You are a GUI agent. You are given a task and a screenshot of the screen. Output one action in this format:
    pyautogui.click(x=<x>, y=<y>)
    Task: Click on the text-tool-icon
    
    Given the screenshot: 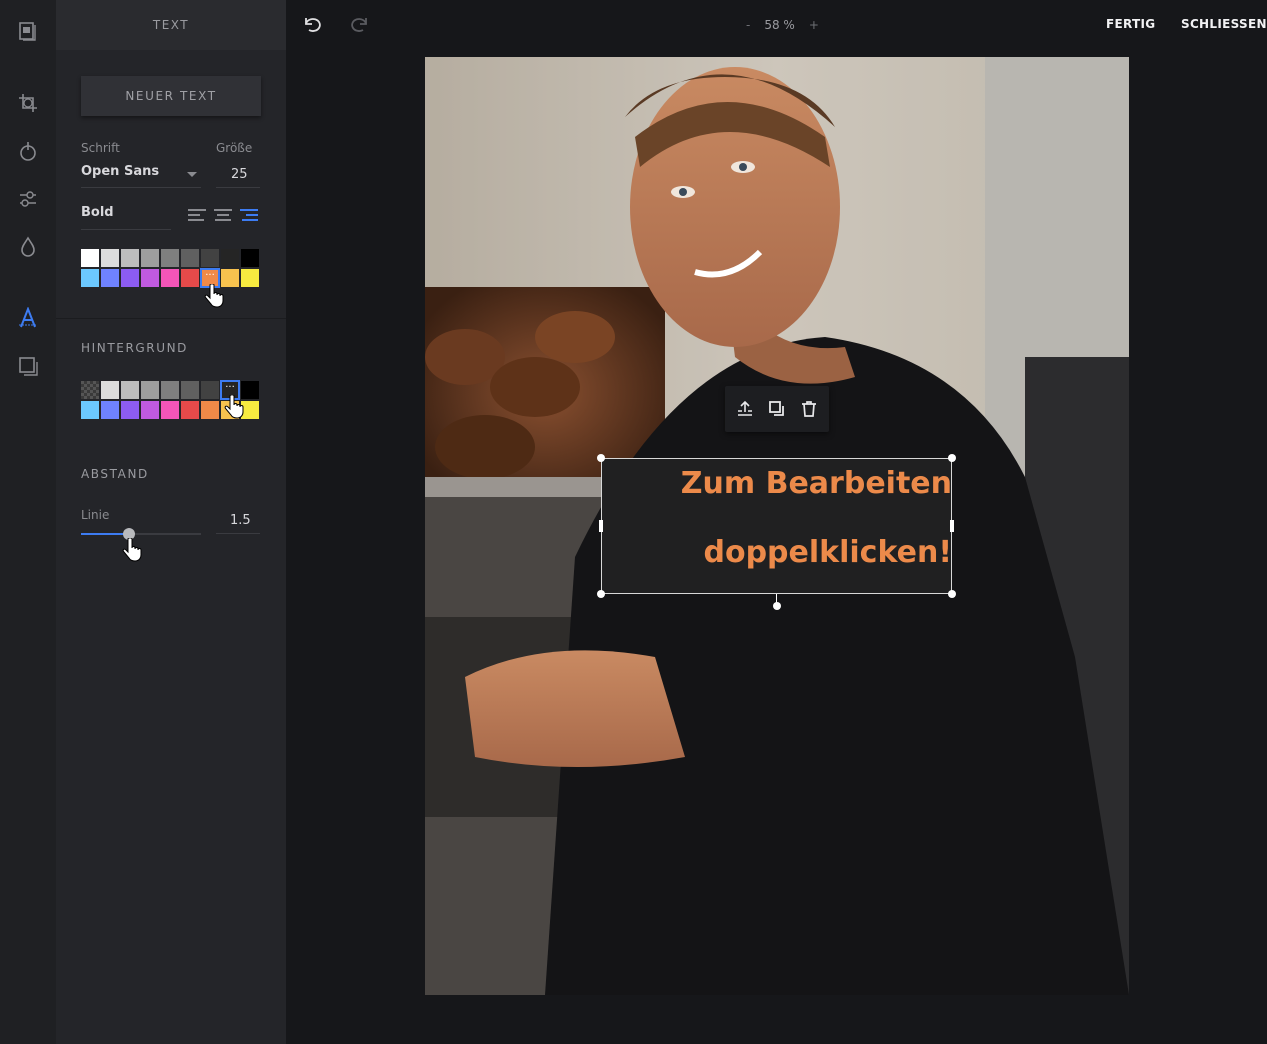 What is the action you would take?
    pyautogui.click(x=28, y=318)
    